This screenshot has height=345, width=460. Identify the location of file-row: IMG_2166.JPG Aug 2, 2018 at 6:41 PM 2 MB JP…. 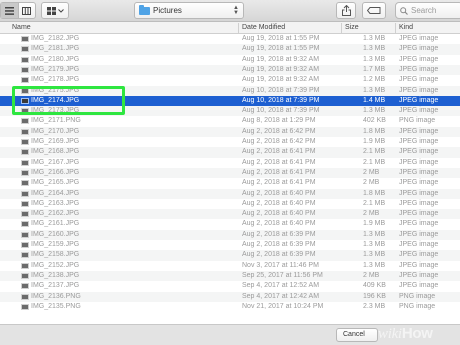
(230, 173).